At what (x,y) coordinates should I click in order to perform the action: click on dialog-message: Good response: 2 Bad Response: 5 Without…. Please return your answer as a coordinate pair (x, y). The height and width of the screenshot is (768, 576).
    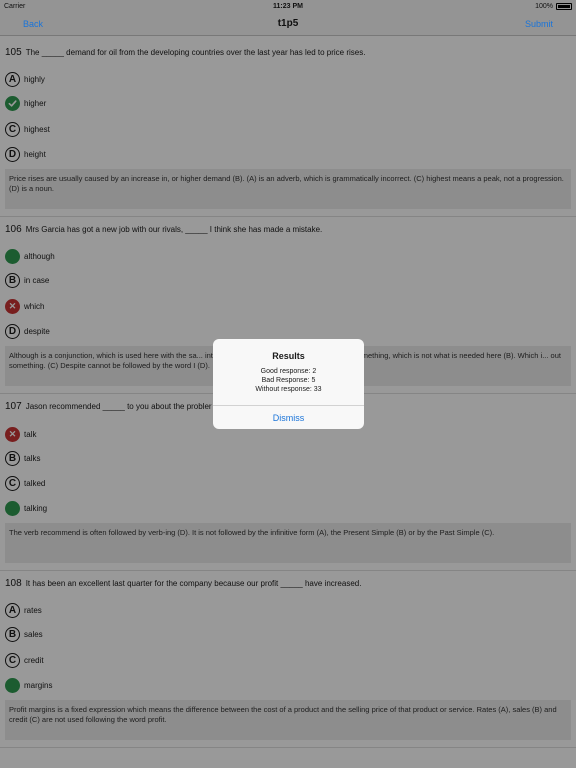
    Looking at the image, I should click on (288, 380).